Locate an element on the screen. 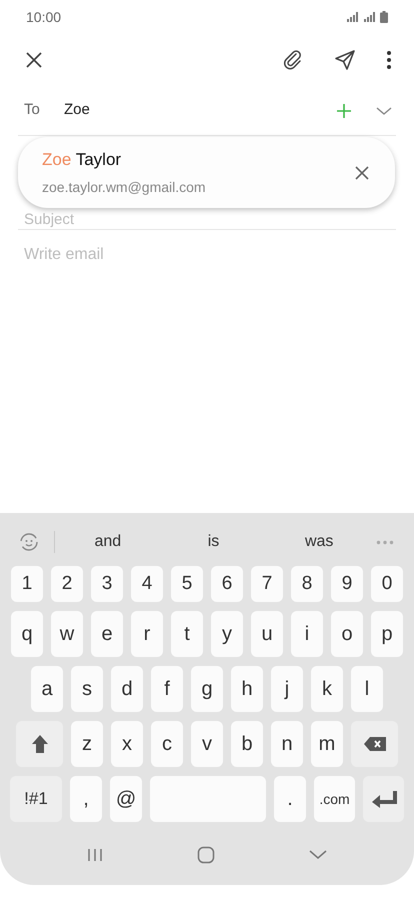 This screenshot has height=897, width=414. key: 6 is located at coordinates (227, 584).